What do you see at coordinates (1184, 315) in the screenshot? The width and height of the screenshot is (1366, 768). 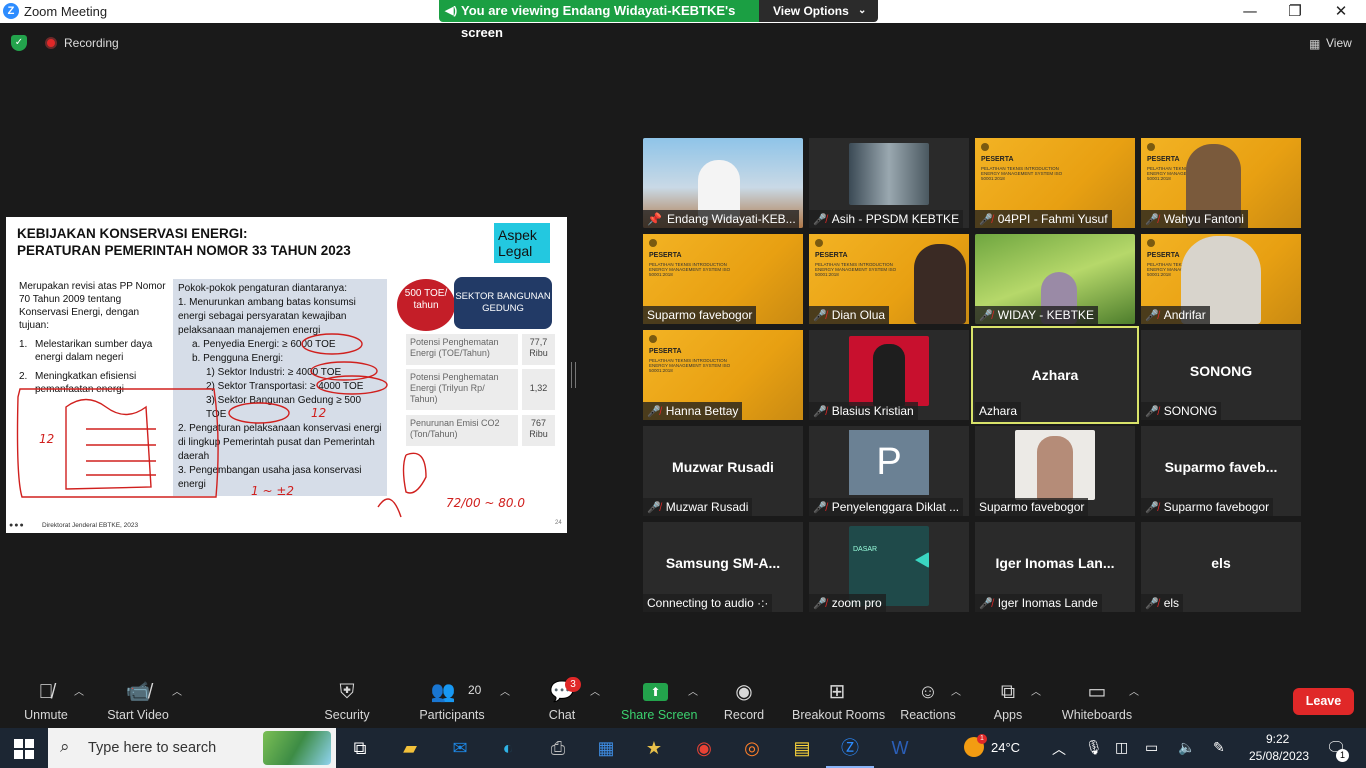 I see `participant-name-text: Andrifar` at bounding box center [1184, 315].